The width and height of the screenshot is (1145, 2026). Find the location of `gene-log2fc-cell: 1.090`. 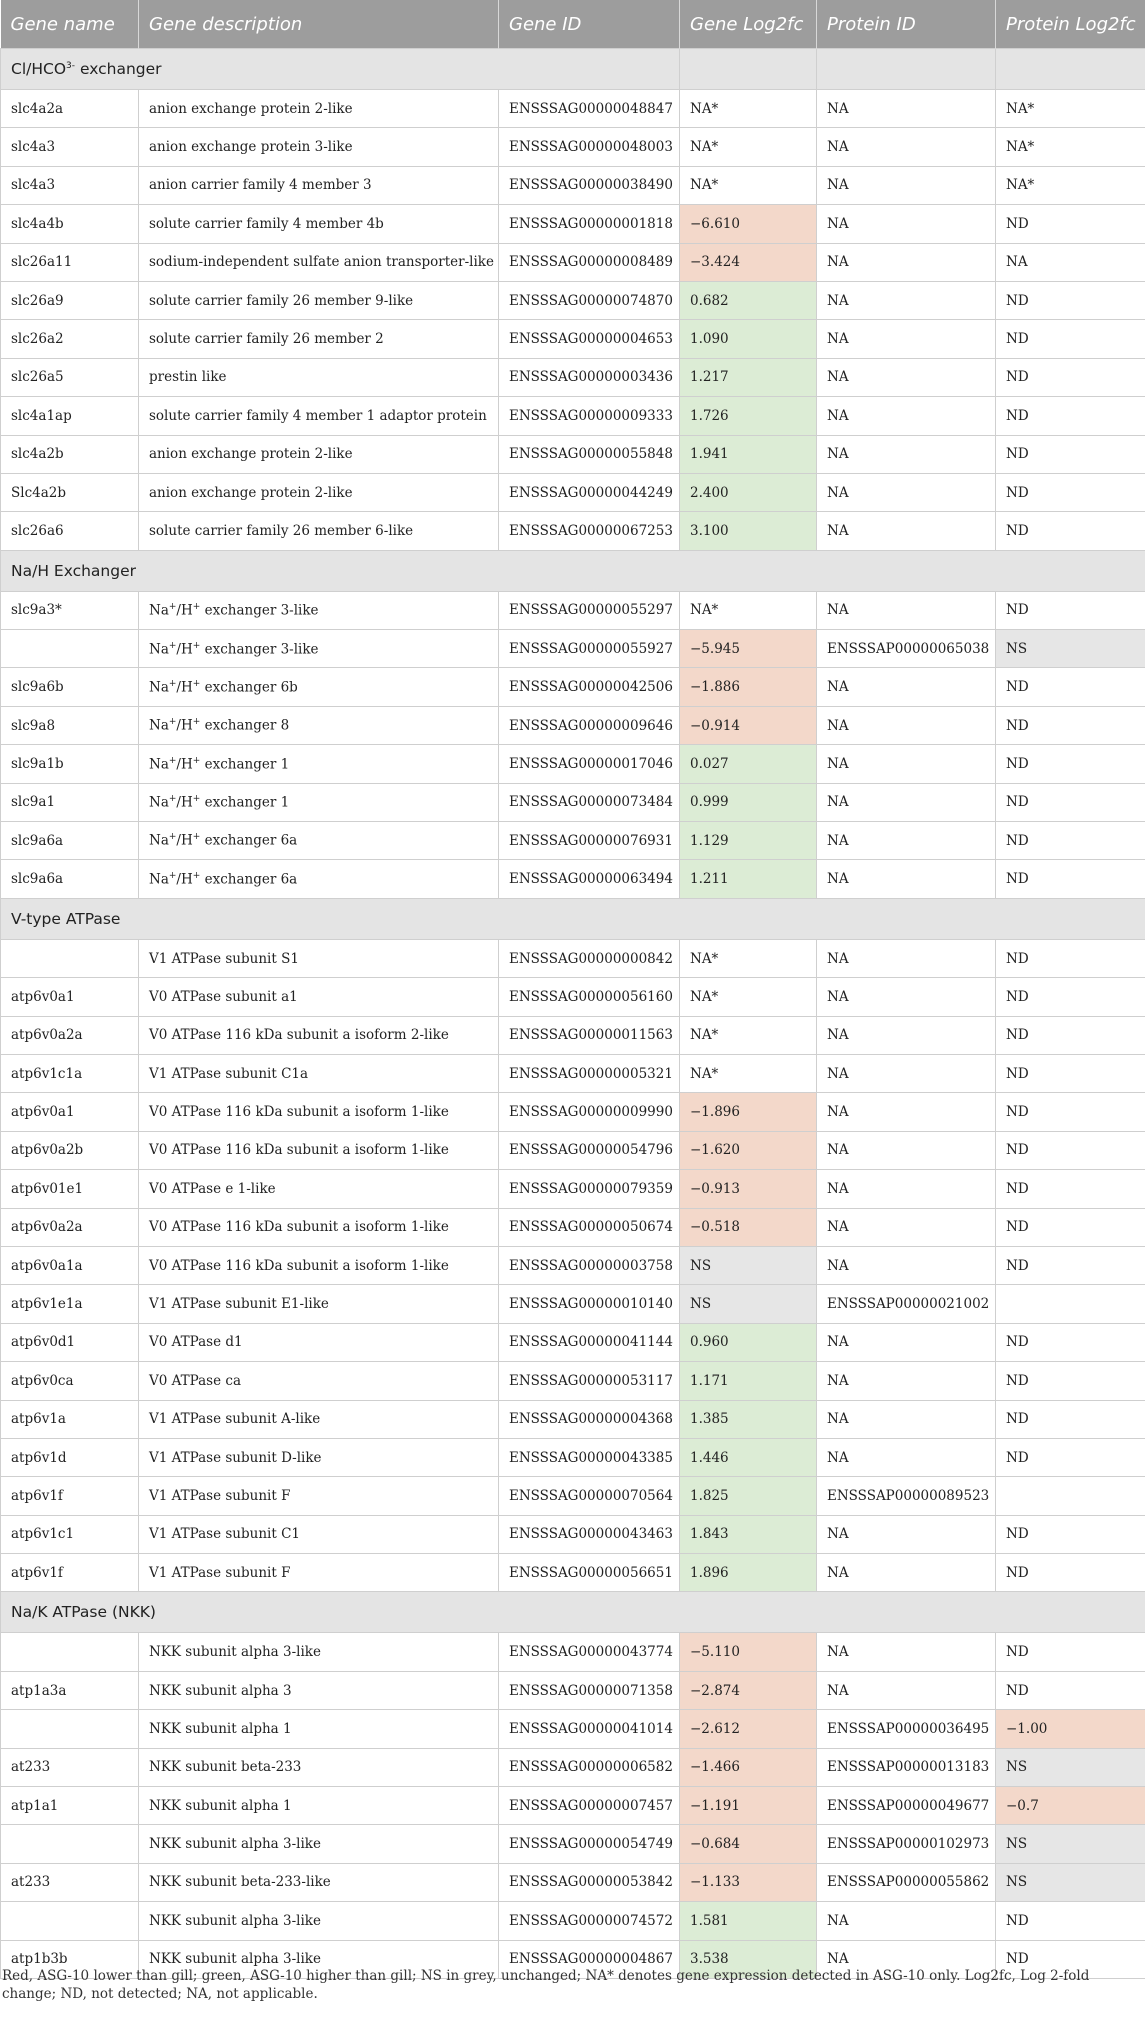

gene-log2fc-cell: 1.090 is located at coordinates (748, 339).